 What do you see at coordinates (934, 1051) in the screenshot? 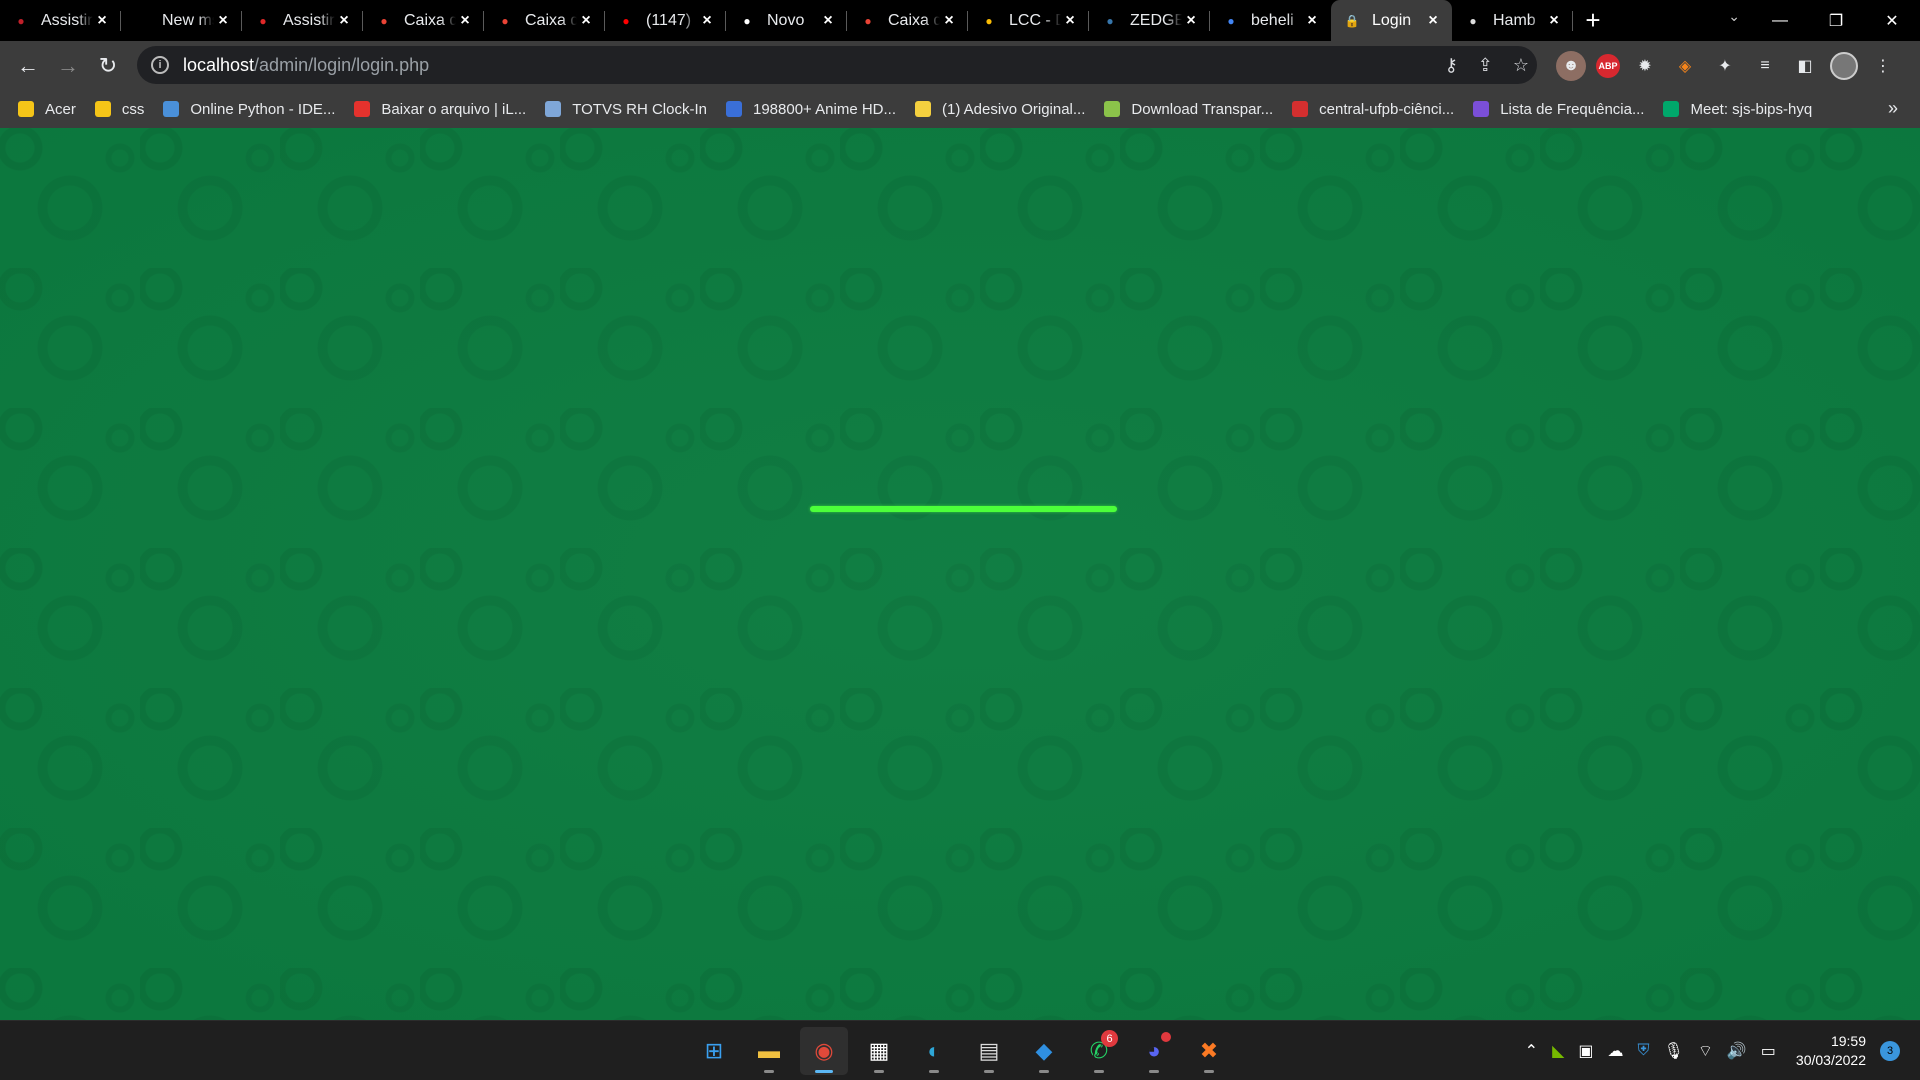
I see `edge-taskbar-button: ◐` at bounding box center [934, 1051].